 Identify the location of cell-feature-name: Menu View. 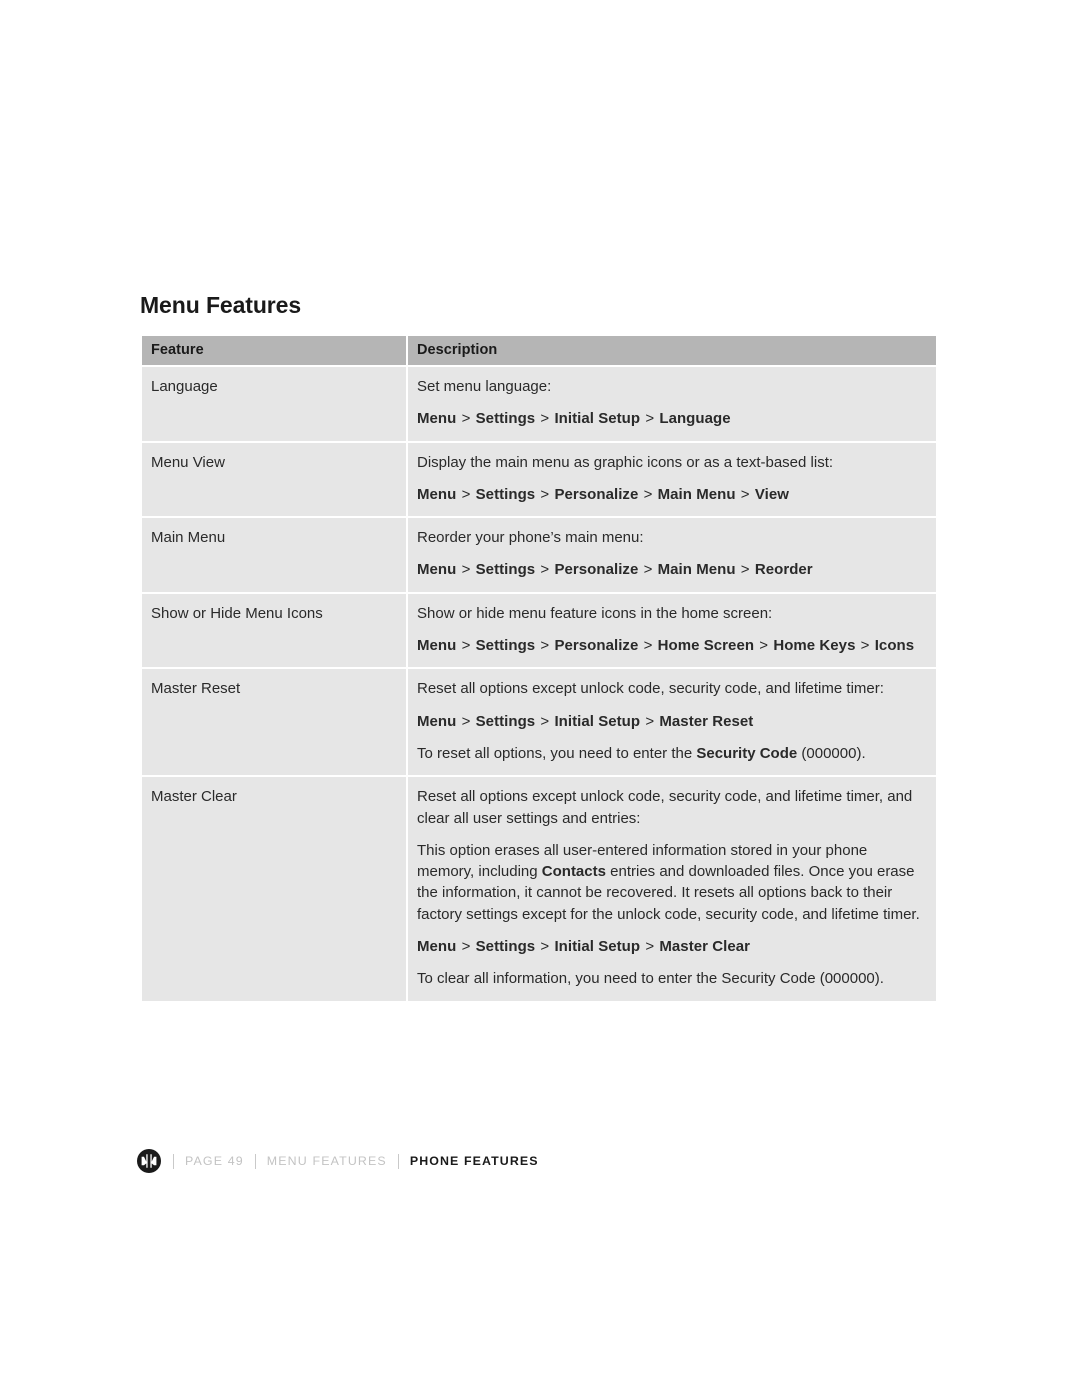
(274, 479).